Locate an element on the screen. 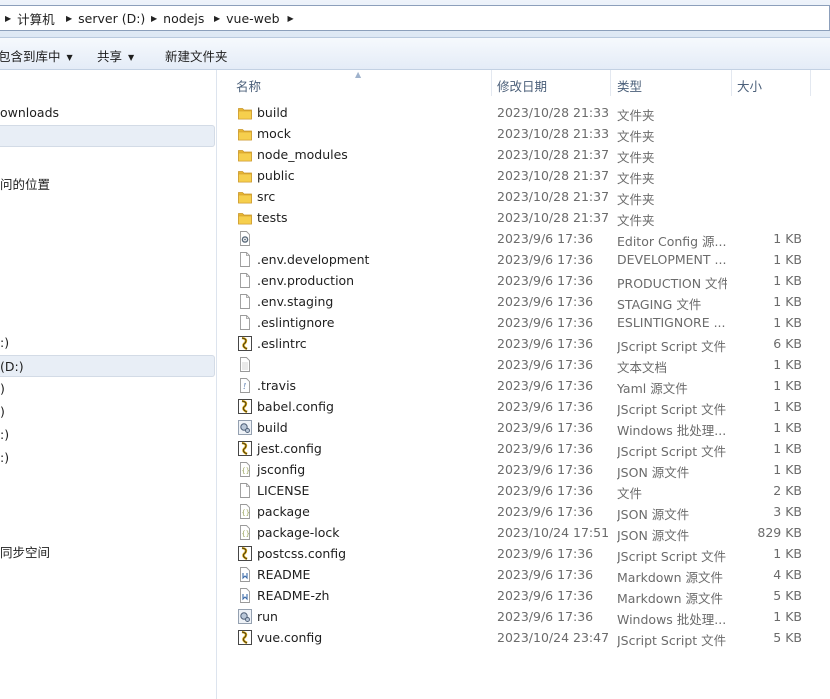 The width and height of the screenshot is (830, 699). column-header-name: 名称 is located at coordinates (248, 85).